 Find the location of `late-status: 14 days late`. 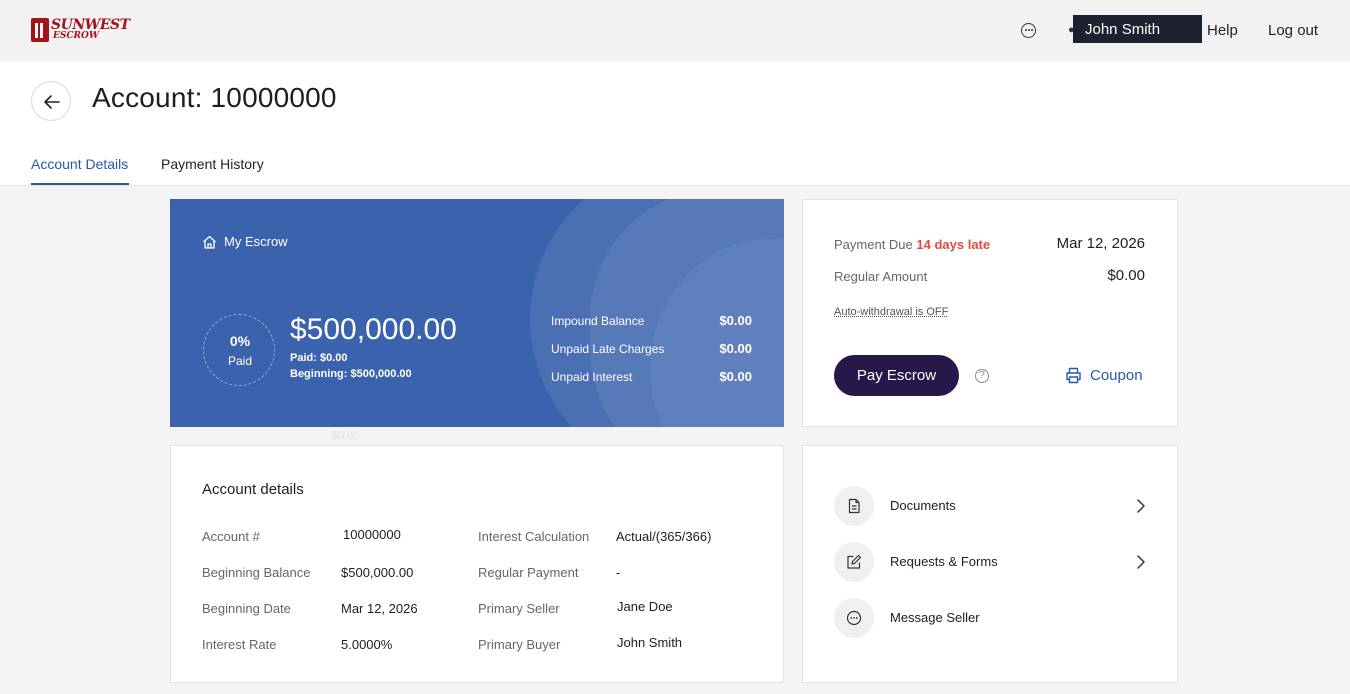

late-status: 14 days late is located at coordinates (953, 244).